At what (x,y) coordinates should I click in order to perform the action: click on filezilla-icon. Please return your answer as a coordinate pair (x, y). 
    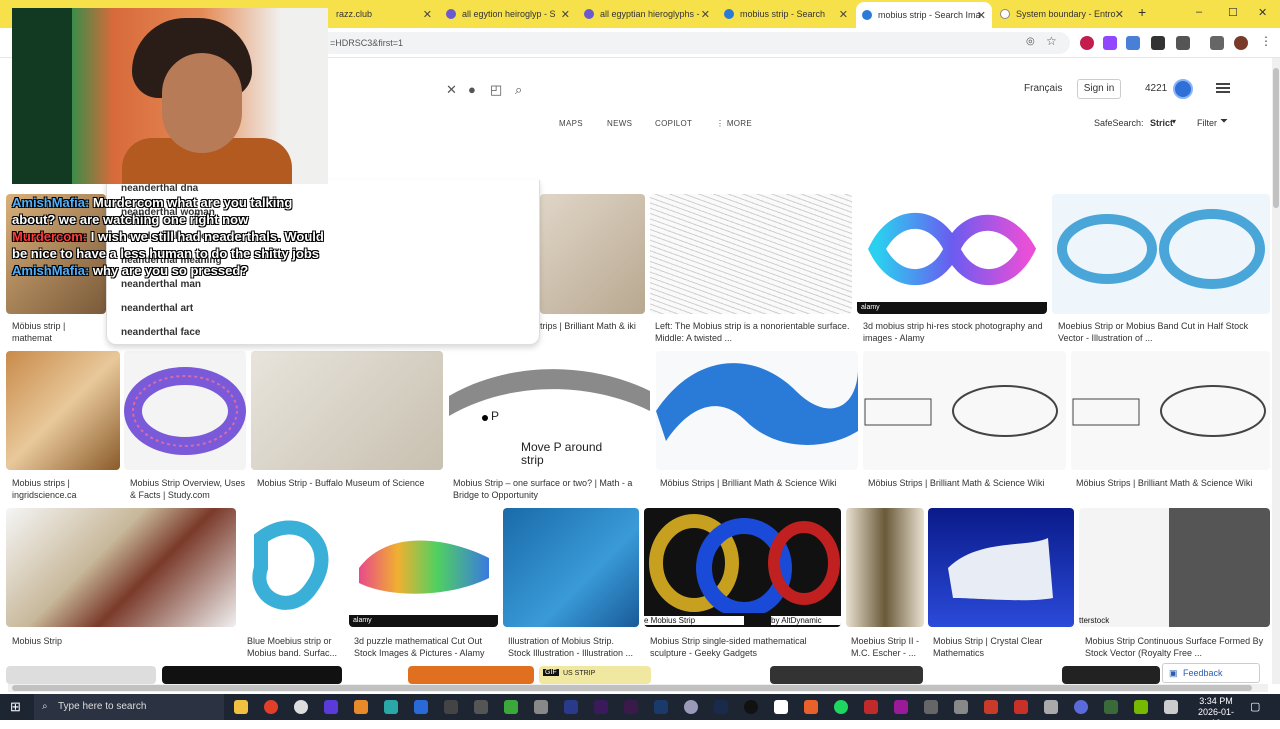
    Looking at the image, I should click on (1021, 707).